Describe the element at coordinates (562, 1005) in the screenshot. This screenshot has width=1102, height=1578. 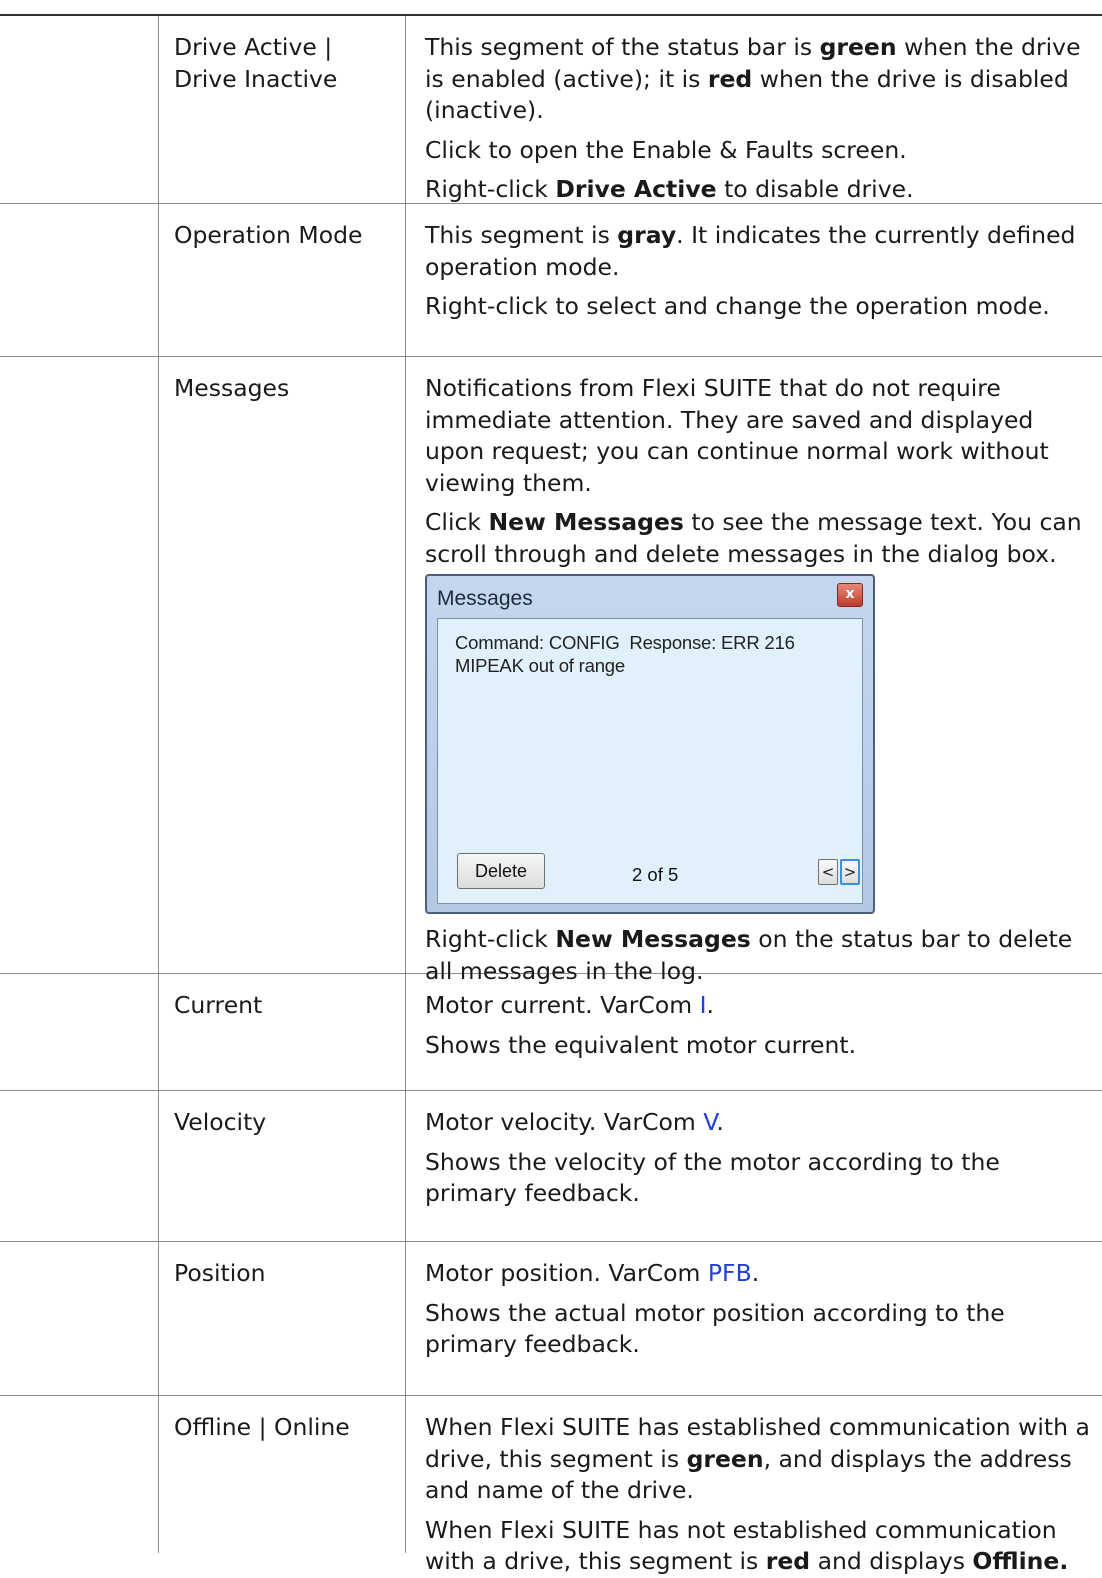
I see `text: Motor current. VarCom` at that location.